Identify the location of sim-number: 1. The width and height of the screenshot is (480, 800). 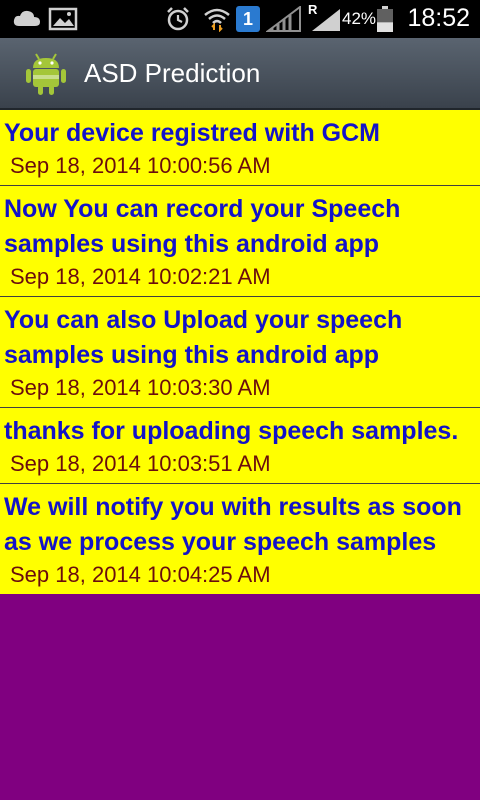
(247, 19).